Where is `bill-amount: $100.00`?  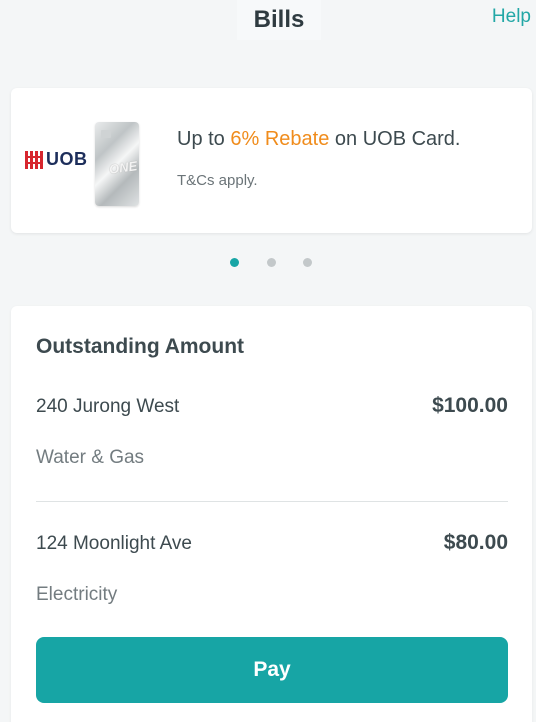 bill-amount: $100.00 is located at coordinates (470, 405).